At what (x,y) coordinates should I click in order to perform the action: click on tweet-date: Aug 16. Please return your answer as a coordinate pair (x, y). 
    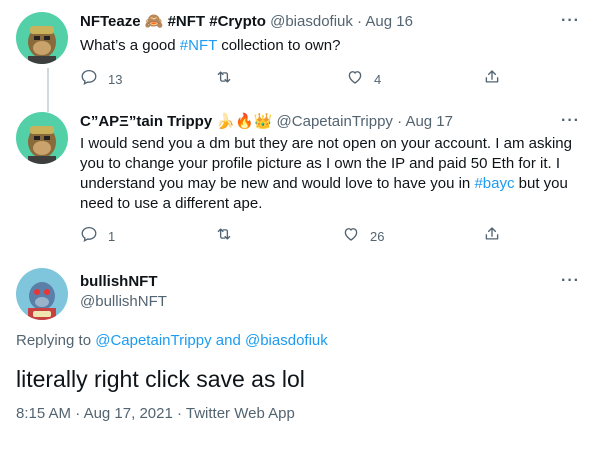
    Looking at the image, I should click on (389, 21).